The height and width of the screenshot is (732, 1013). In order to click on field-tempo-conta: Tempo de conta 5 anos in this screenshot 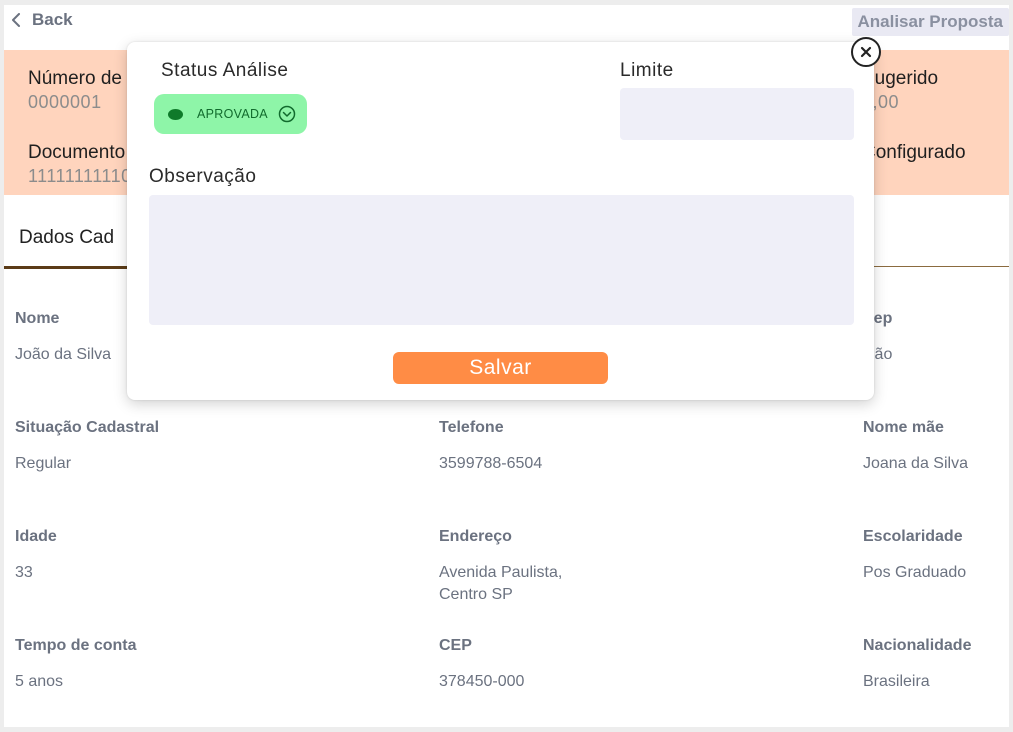, I will do `click(76, 665)`.